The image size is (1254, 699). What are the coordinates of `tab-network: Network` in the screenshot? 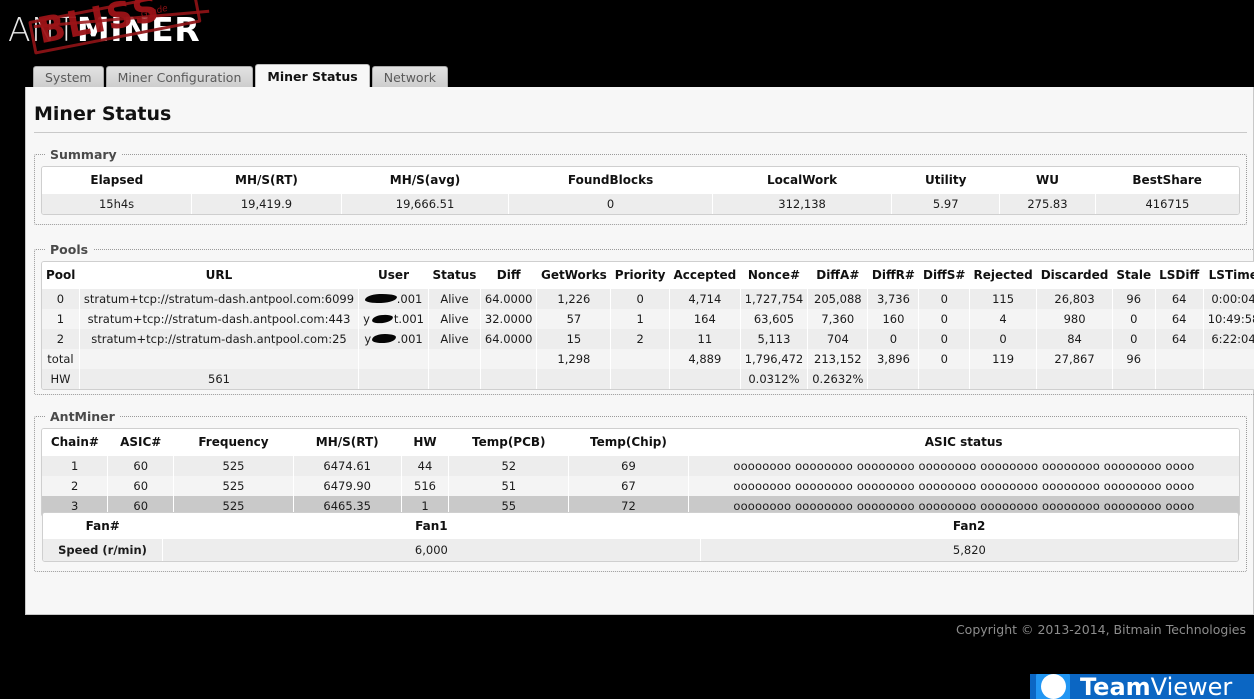 It's located at (409, 76).